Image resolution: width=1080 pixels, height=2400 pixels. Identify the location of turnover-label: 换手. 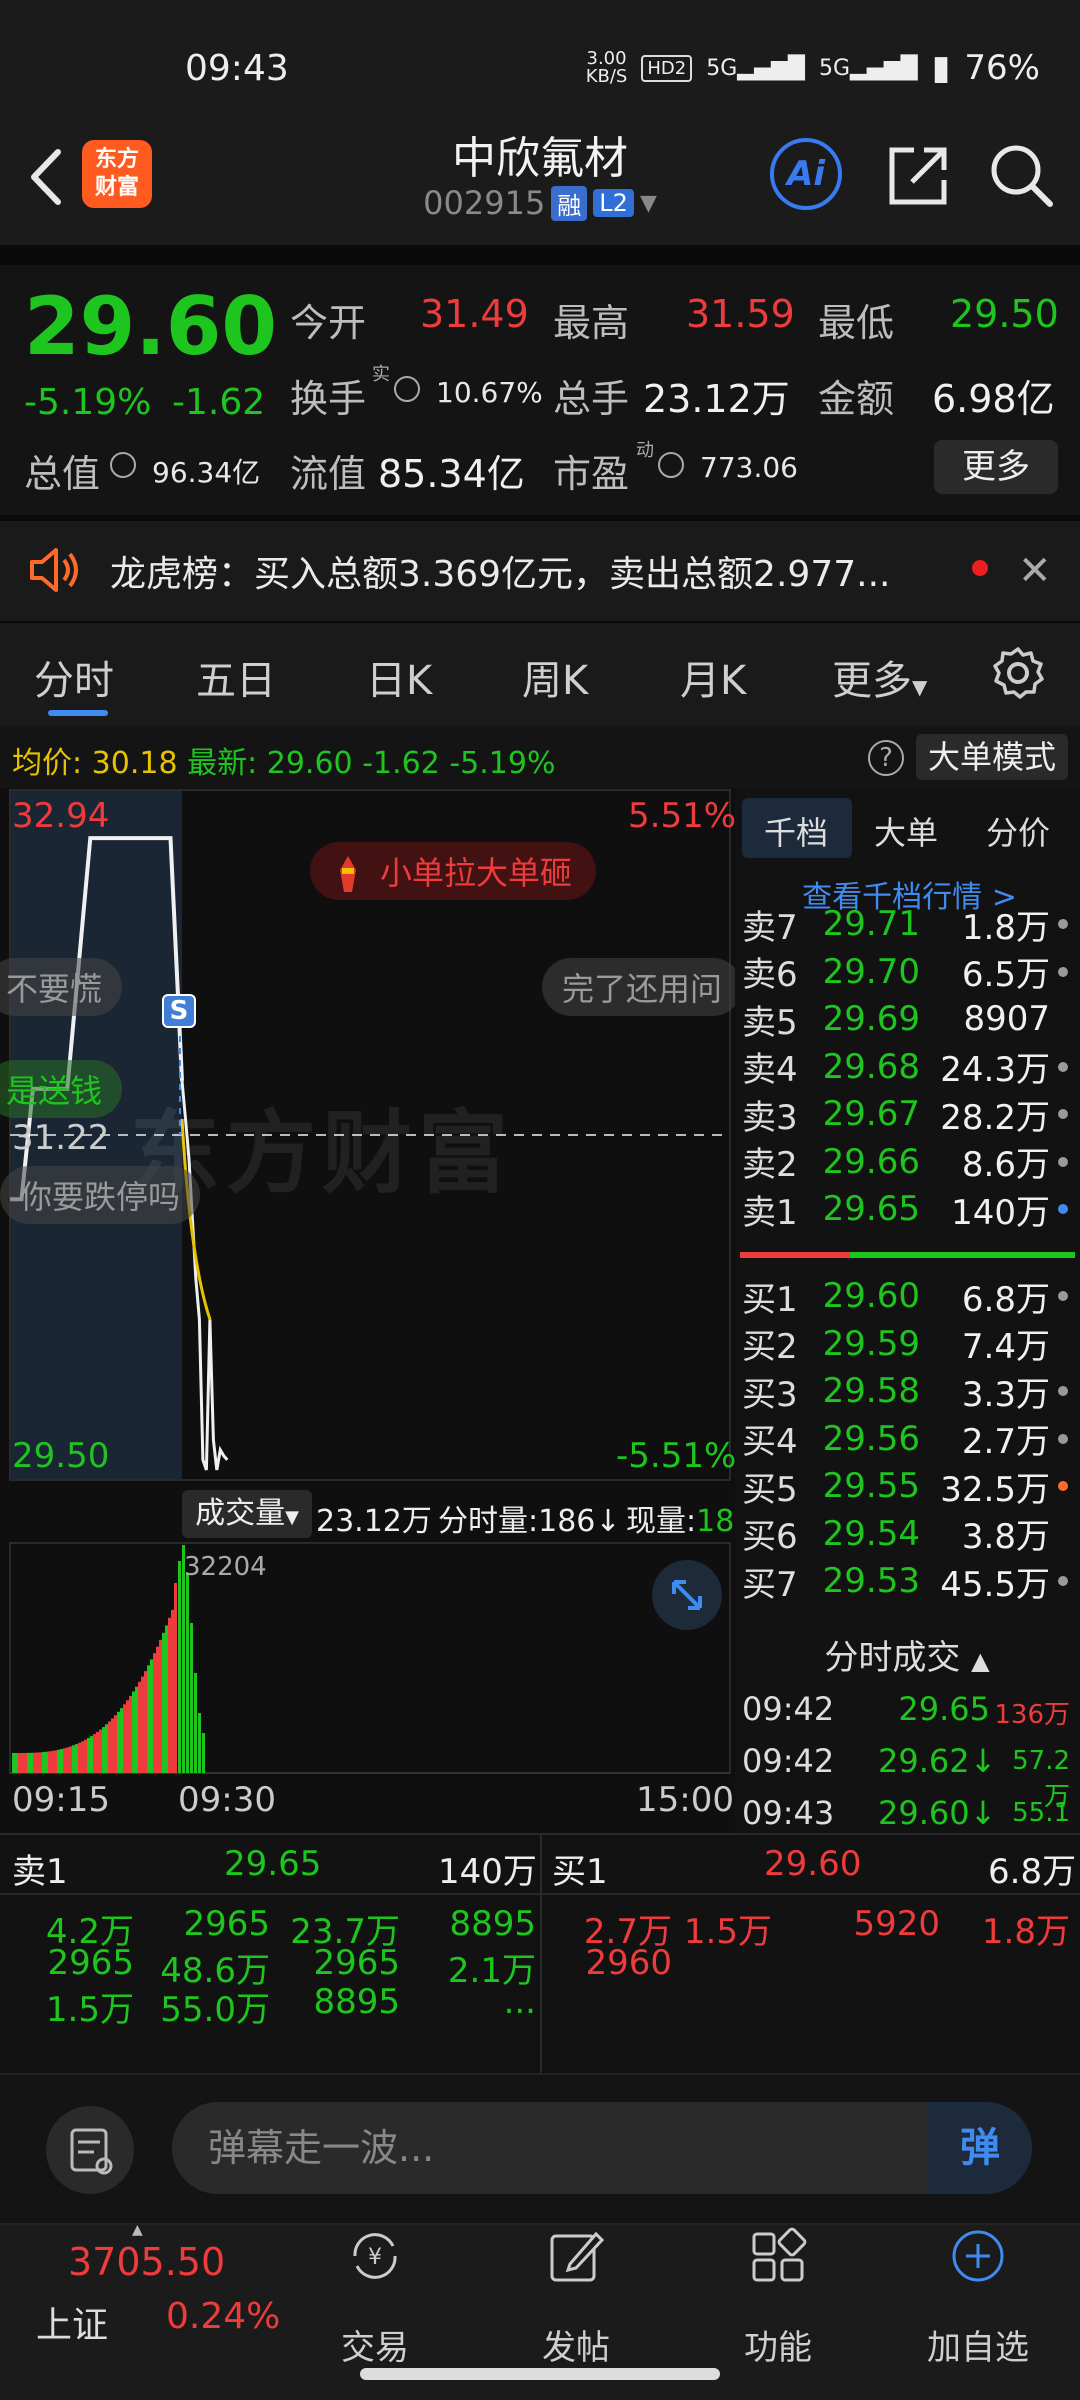
(328, 399).